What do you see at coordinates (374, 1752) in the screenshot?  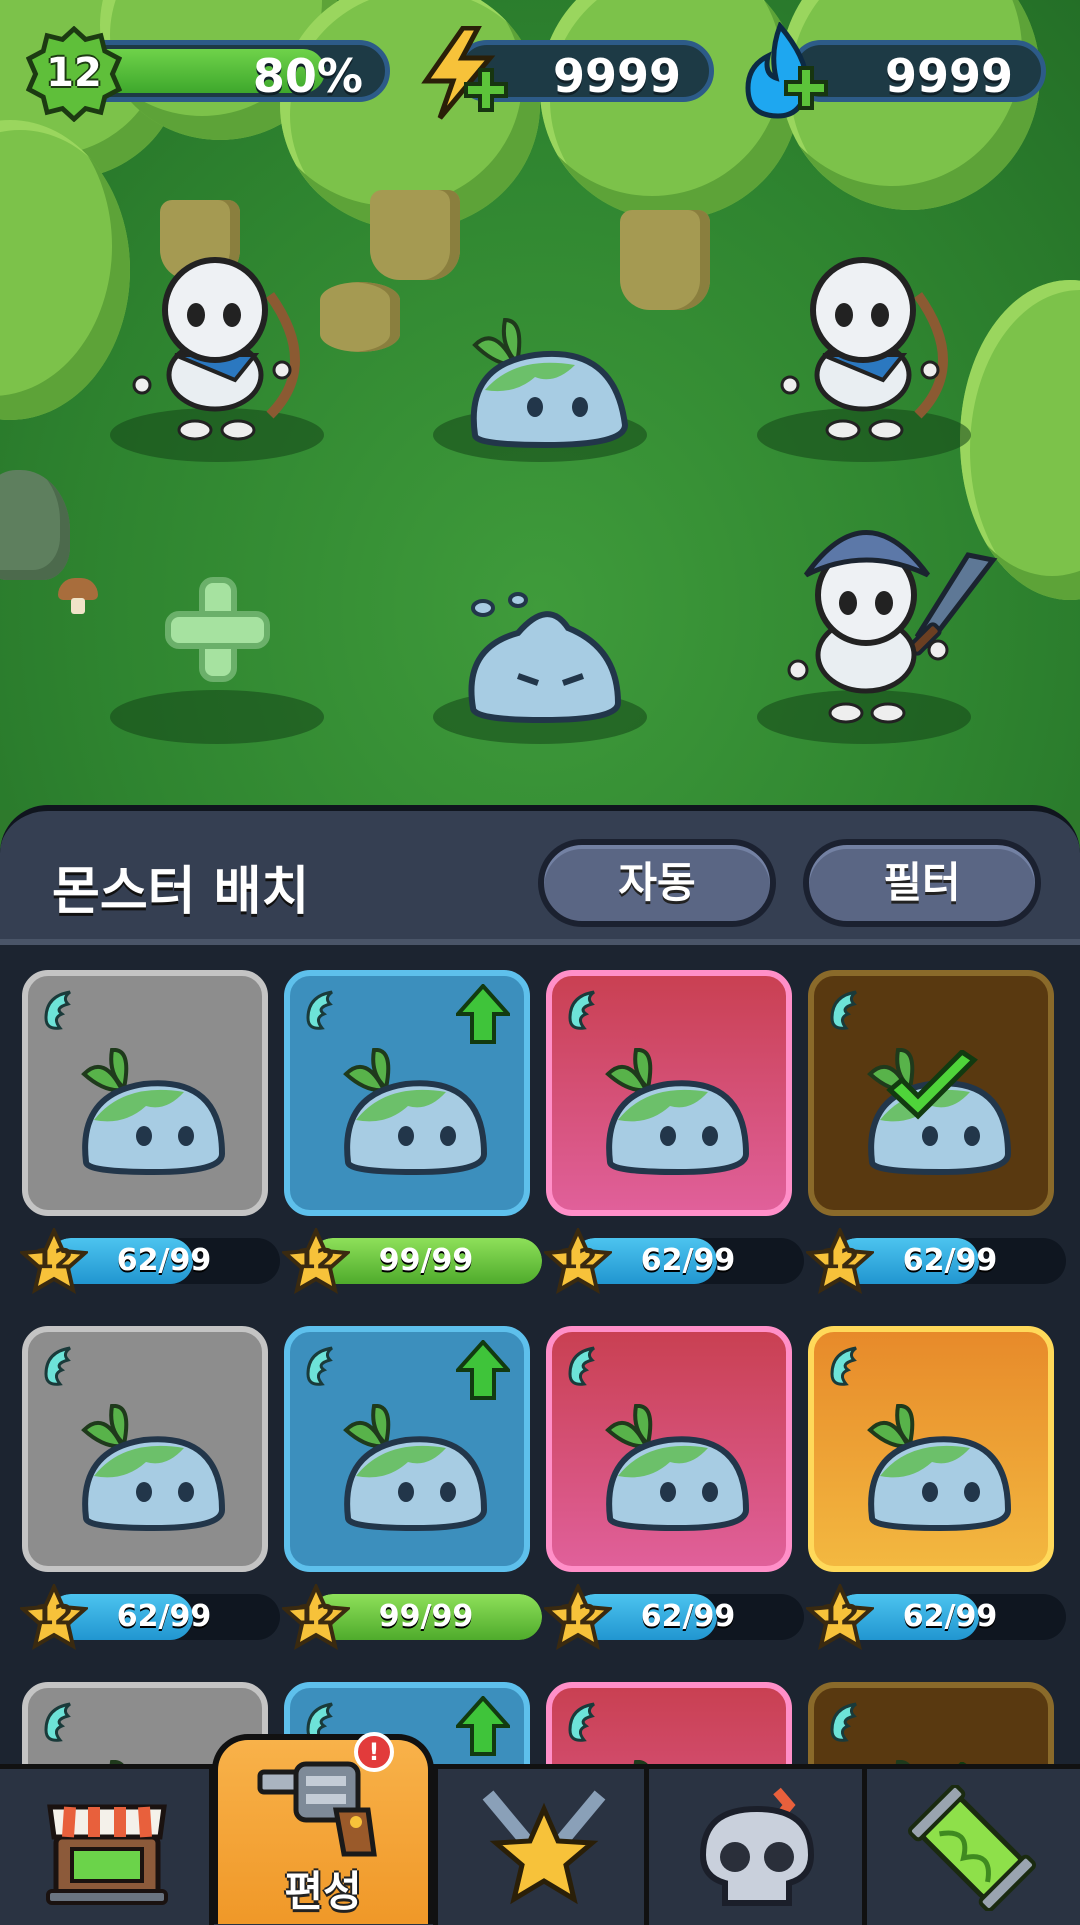 I see `alert-badge: !` at bounding box center [374, 1752].